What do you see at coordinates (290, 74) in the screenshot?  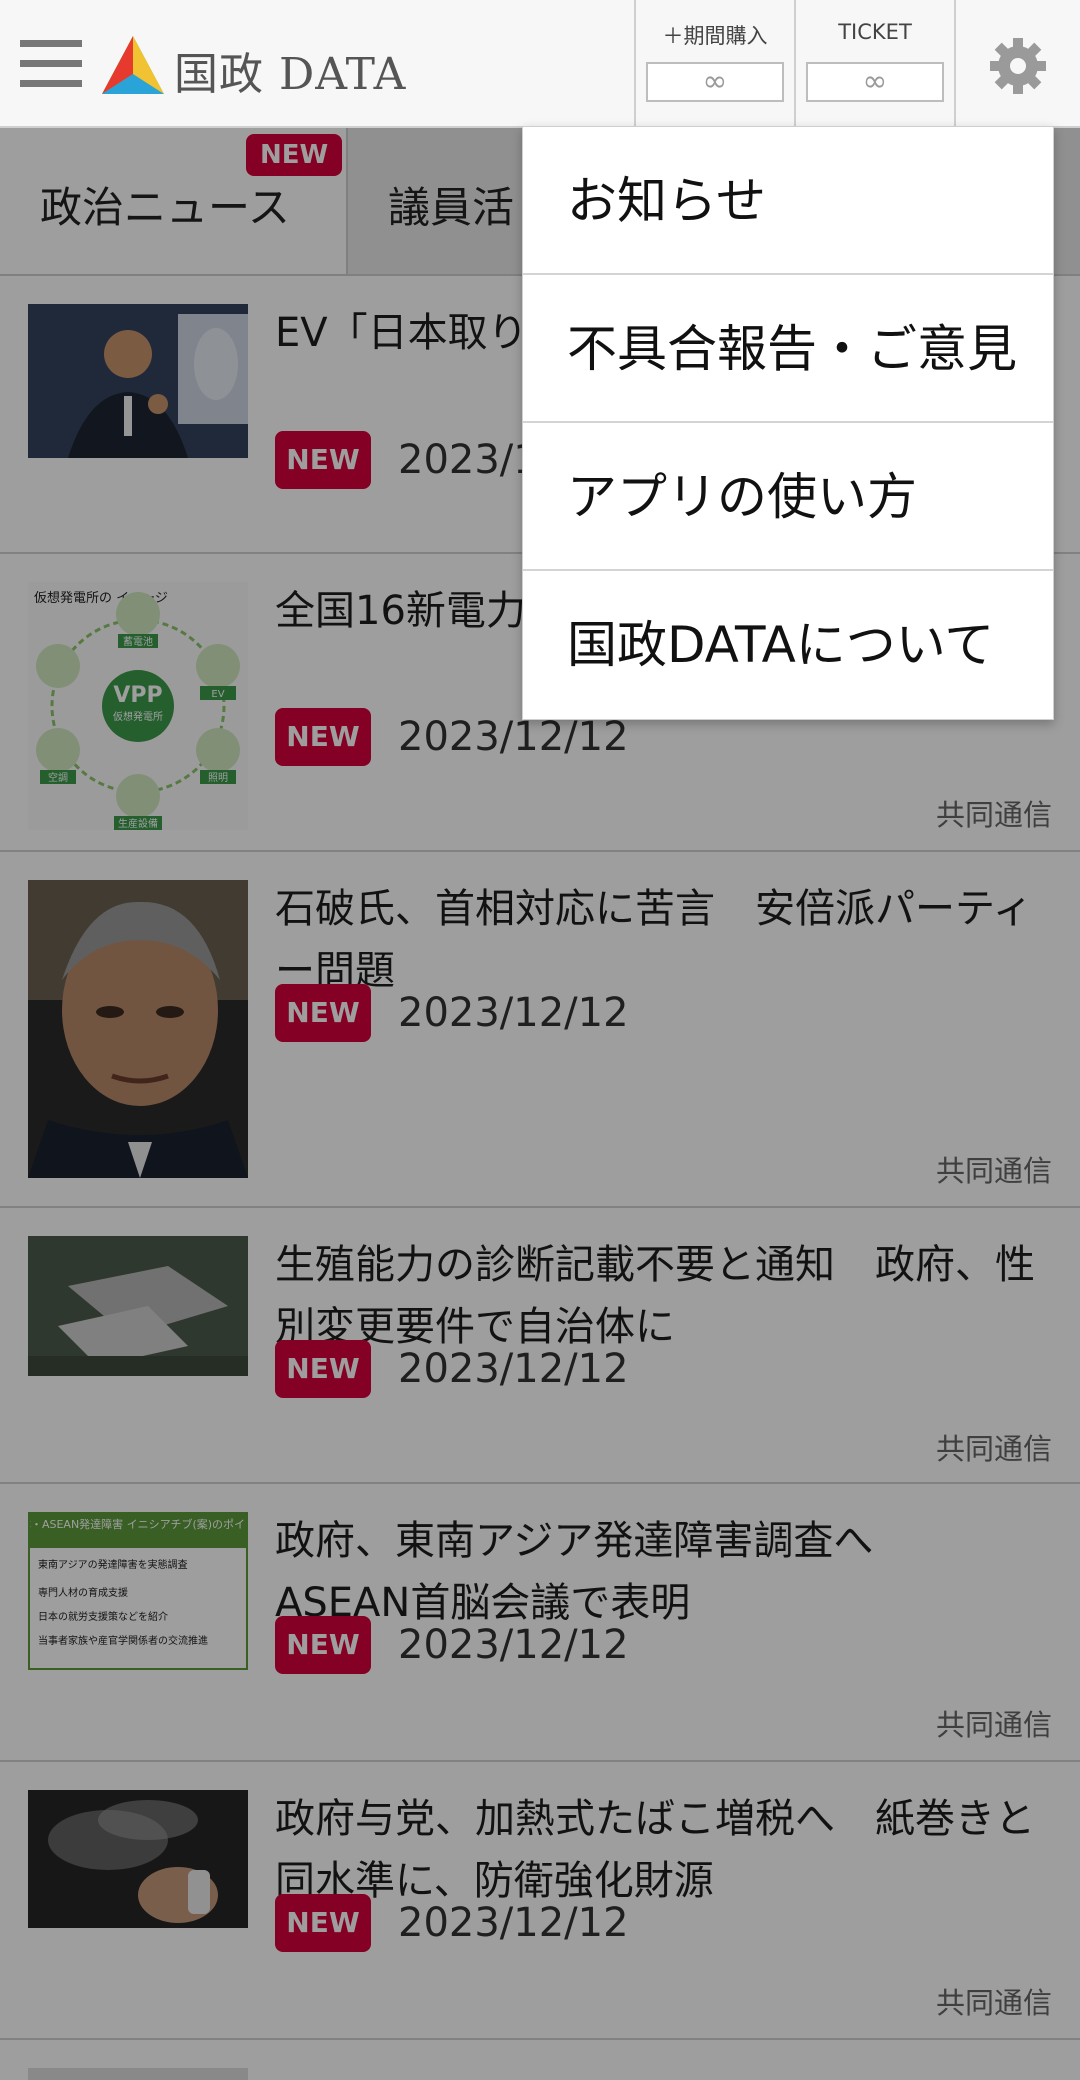 I see `logo-text: 国政 DATA` at bounding box center [290, 74].